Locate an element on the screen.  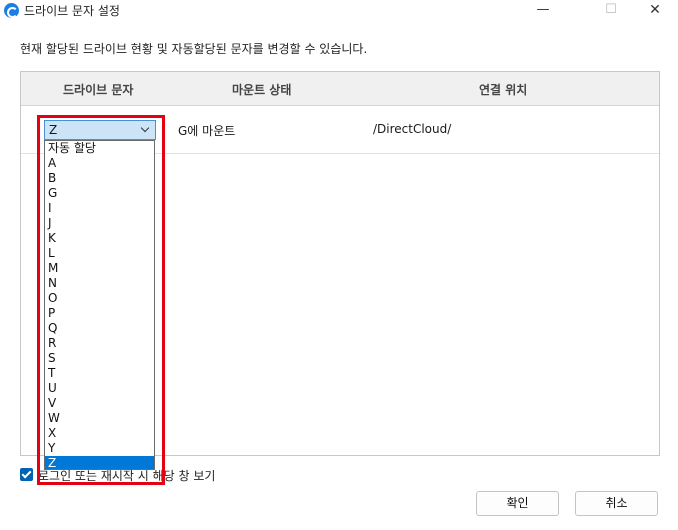
dropdown-option-p: P is located at coordinates (99, 313).